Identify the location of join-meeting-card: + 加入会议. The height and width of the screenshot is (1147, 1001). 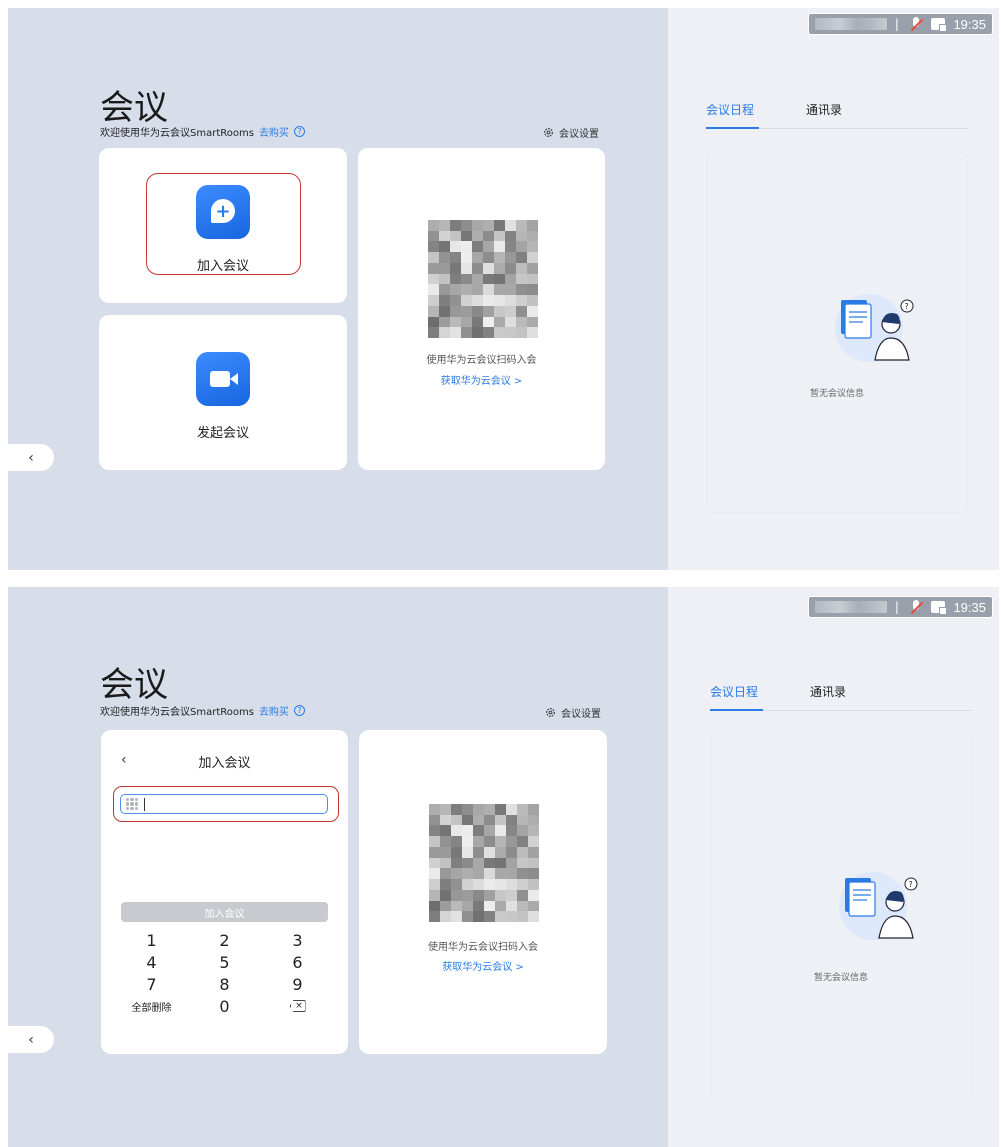
(223, 225).